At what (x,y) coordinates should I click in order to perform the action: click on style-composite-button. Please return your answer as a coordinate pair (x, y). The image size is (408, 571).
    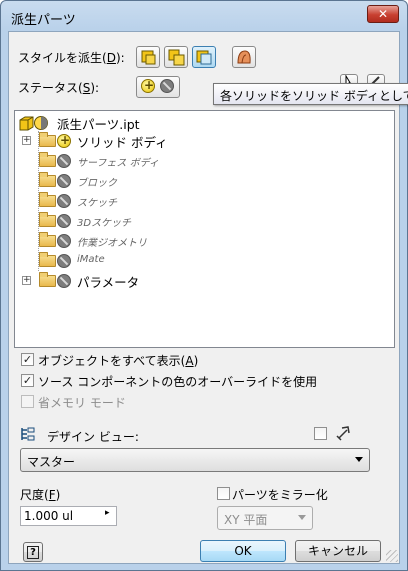
    Looking at the image, I should click on (176, 57).